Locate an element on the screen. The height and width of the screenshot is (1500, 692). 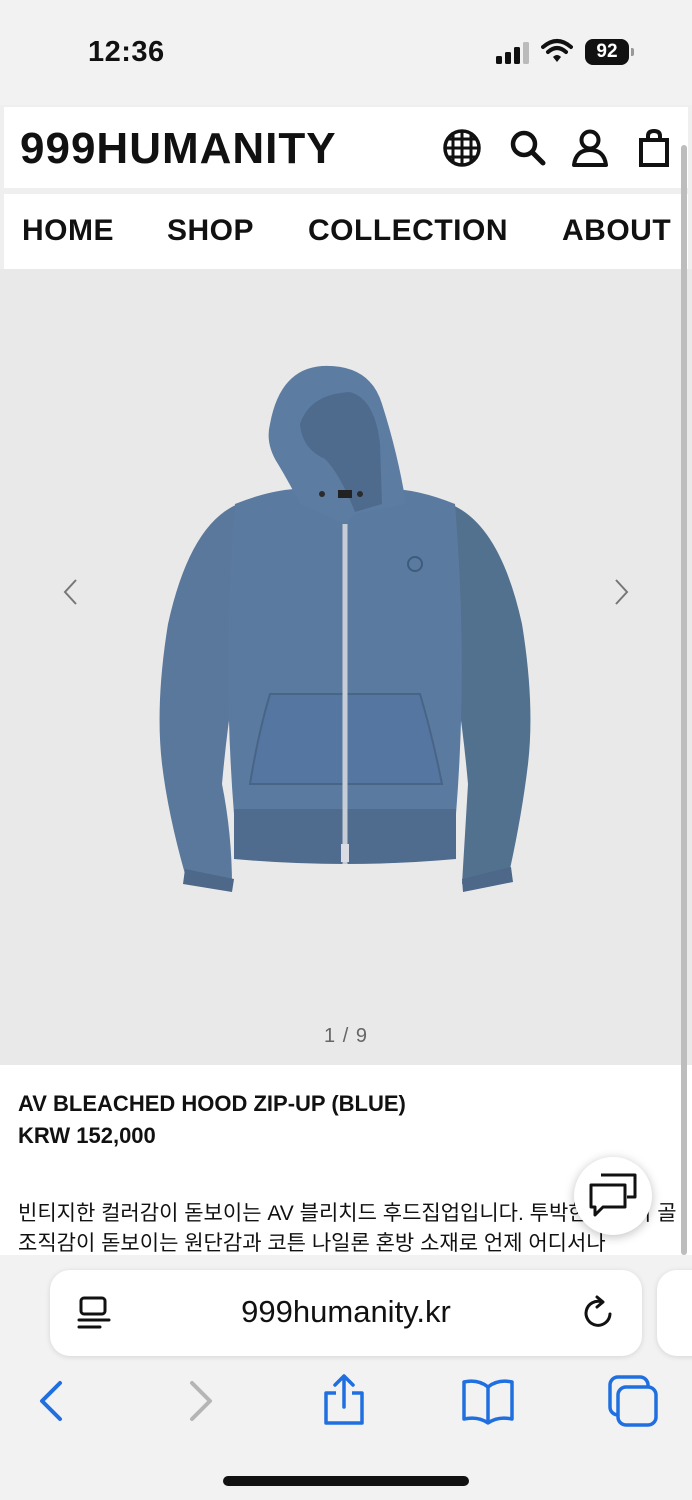
status-bar: 12:36 92 is located at coordinates (346, 52).